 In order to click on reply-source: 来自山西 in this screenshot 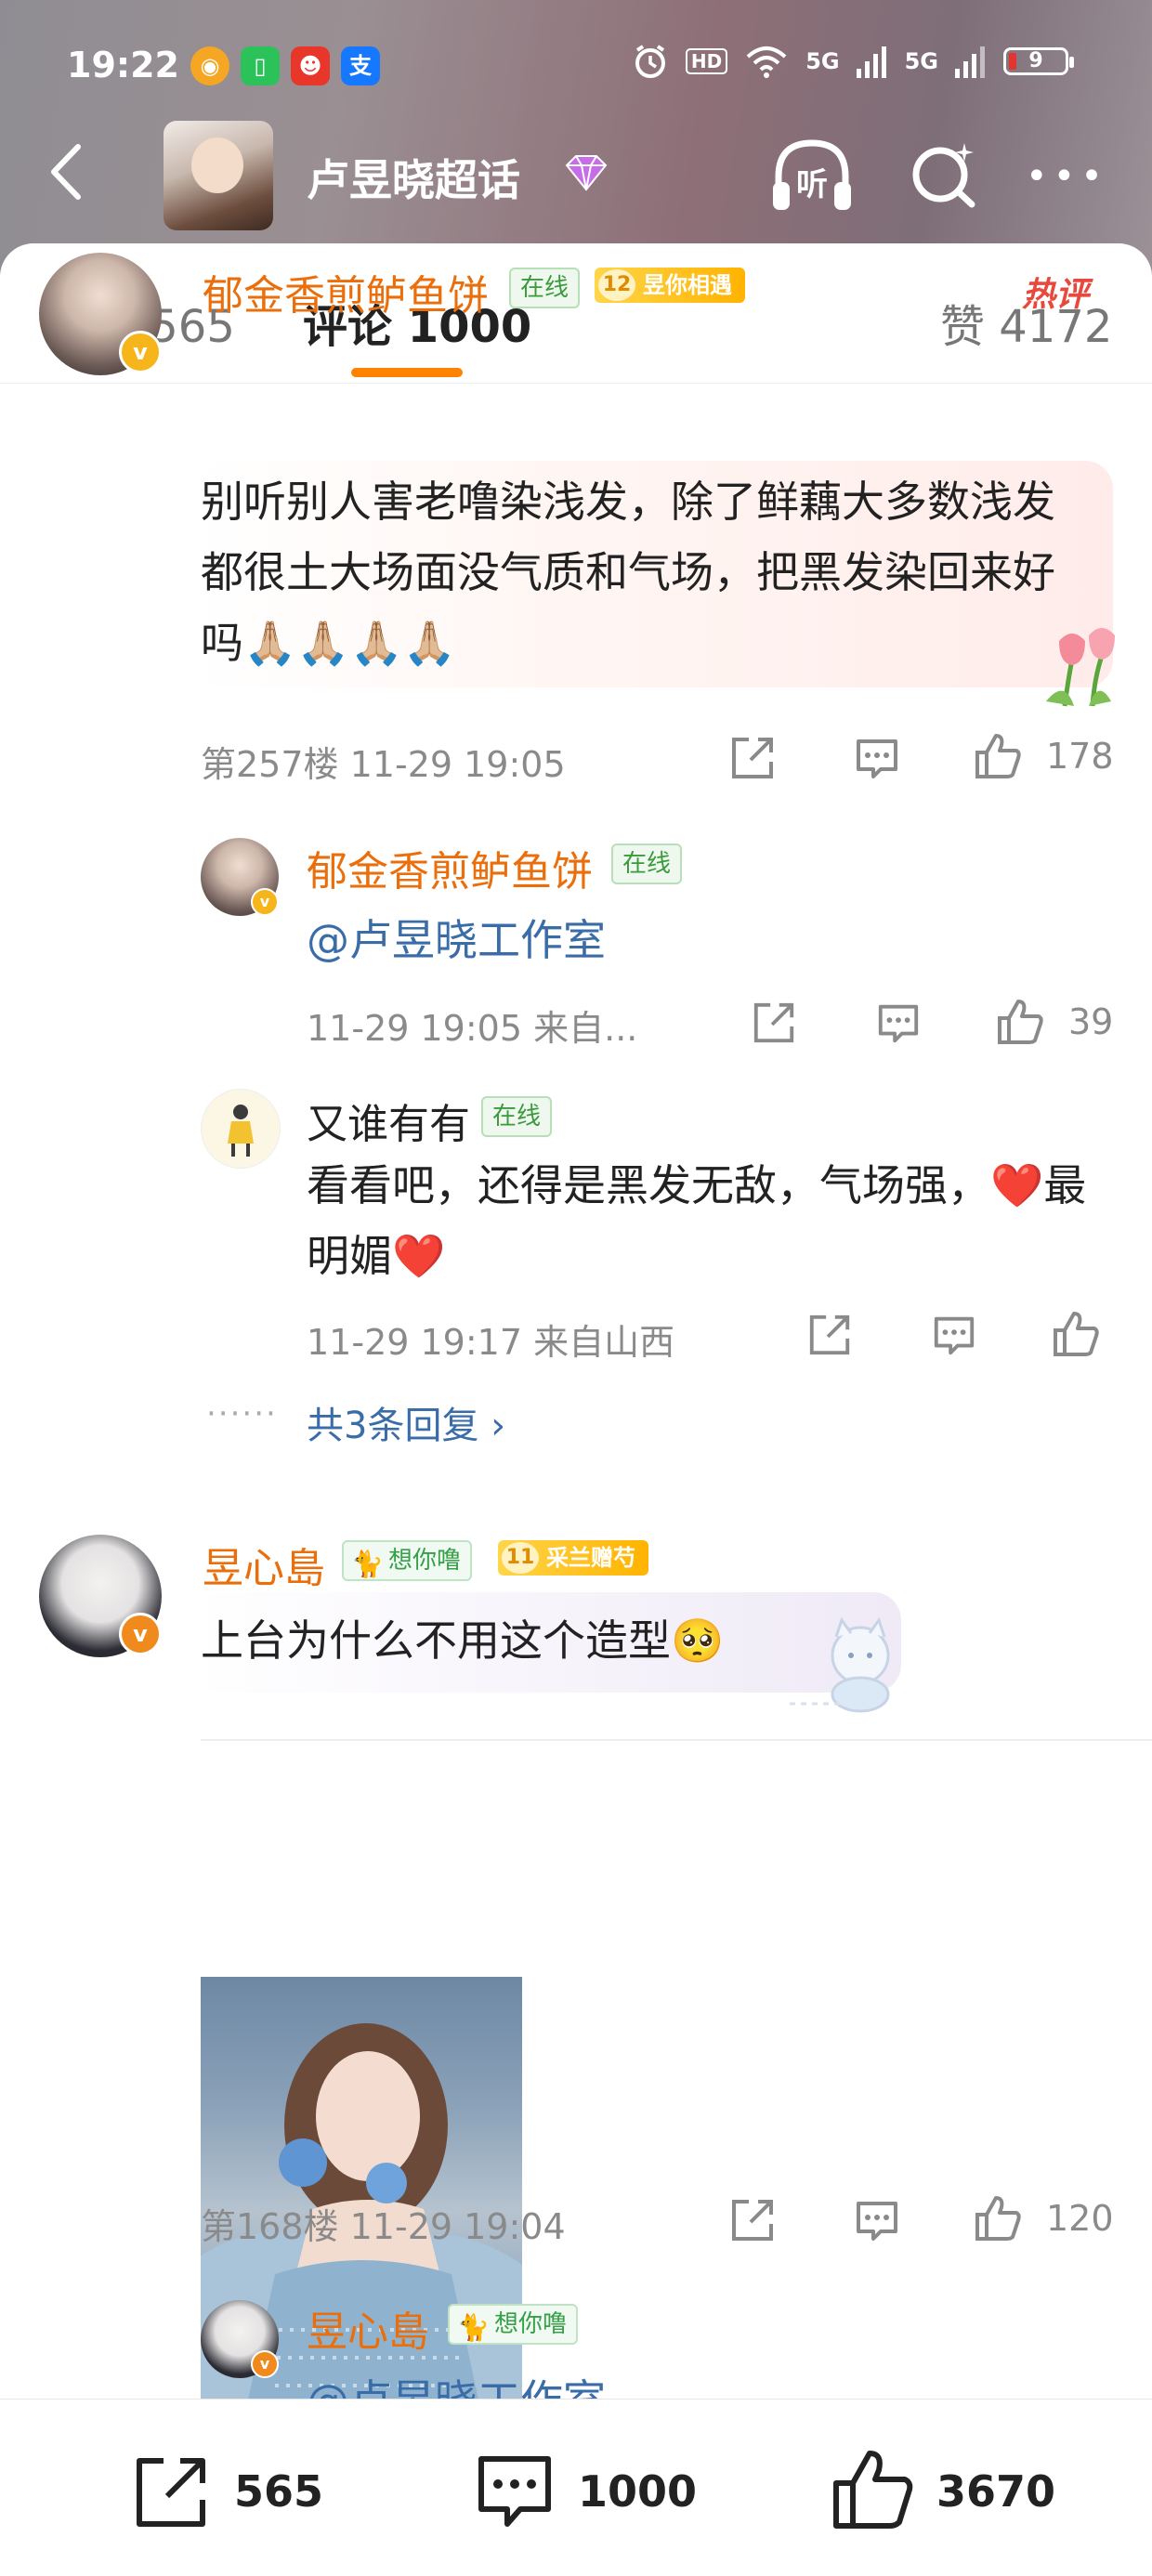, I will do `click(604, 1342)`.